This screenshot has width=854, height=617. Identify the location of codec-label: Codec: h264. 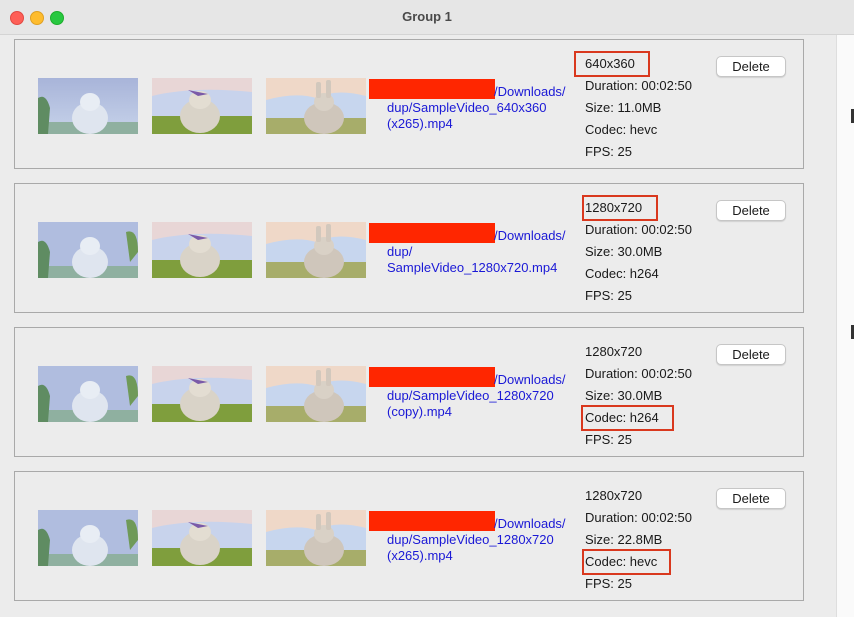
(622, 273).